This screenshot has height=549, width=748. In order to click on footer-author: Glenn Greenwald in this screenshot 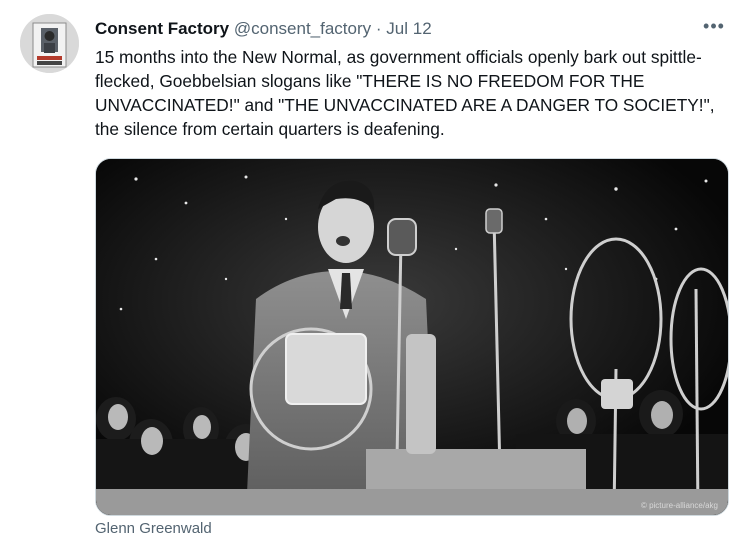, I will do `click(153, 528)`.